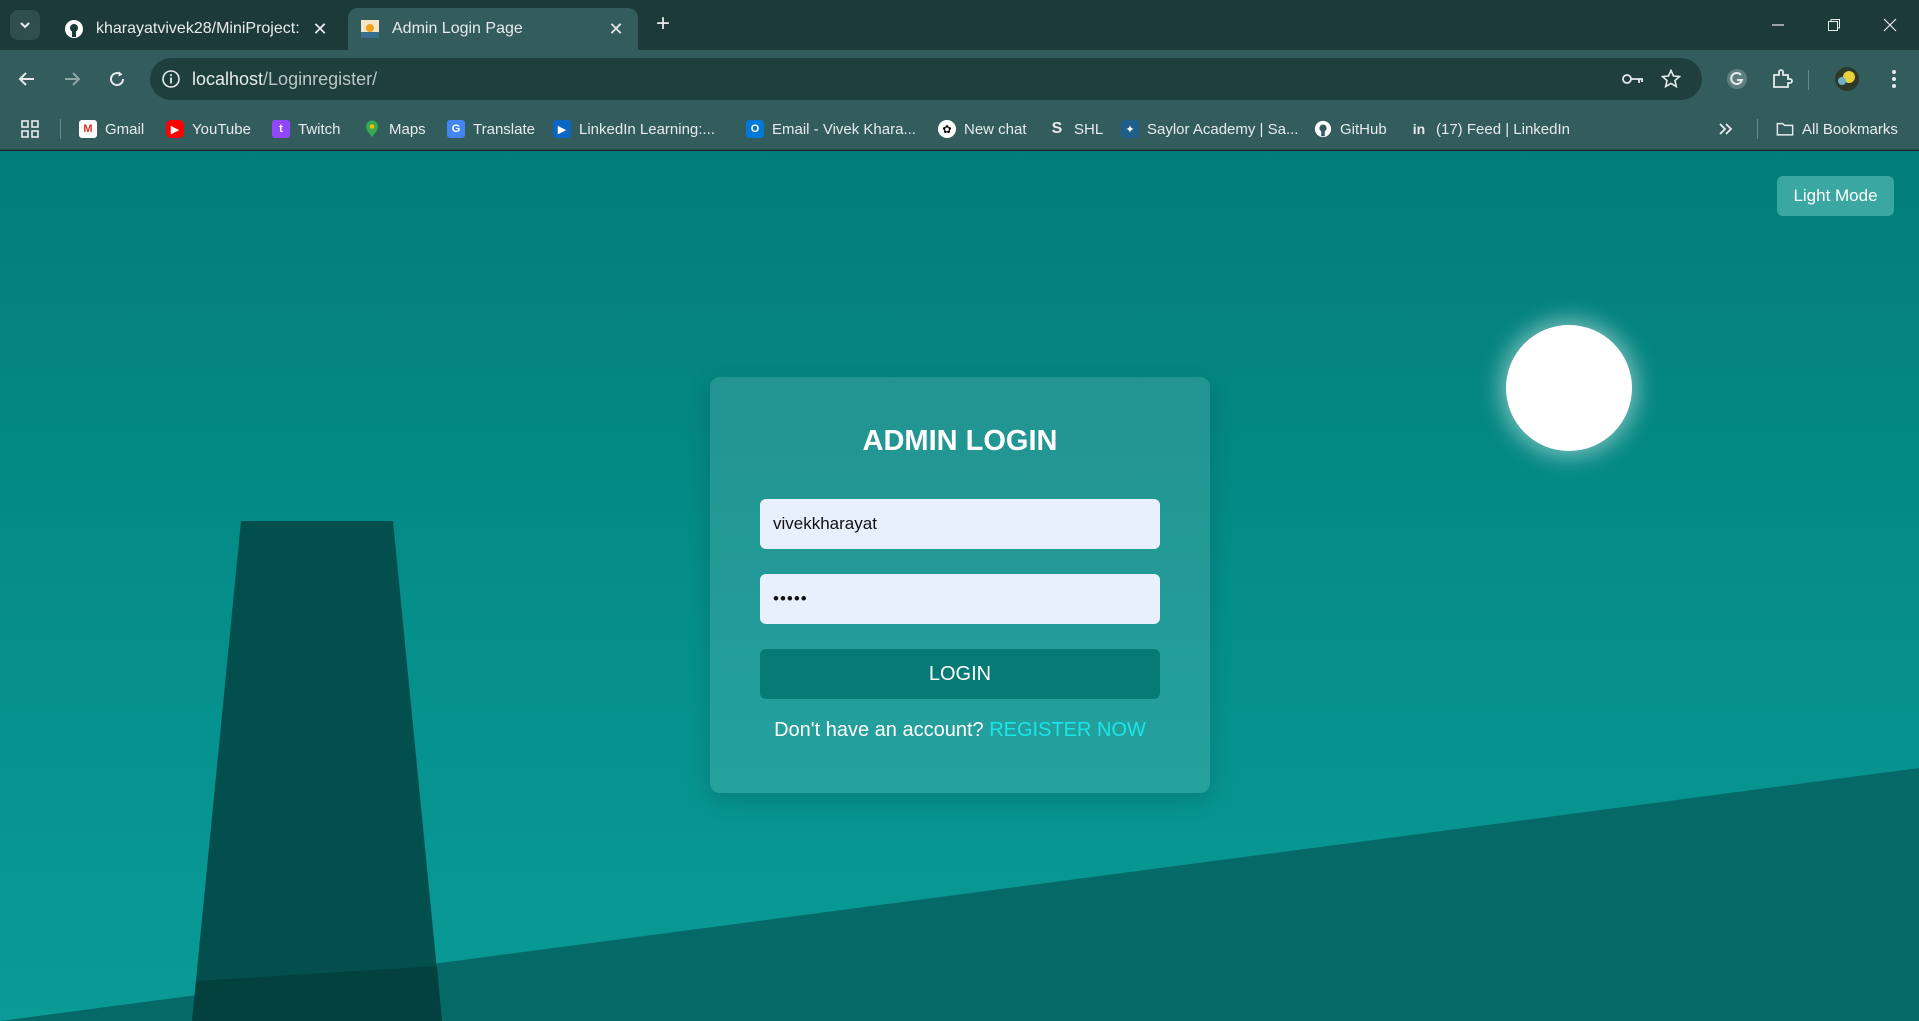 This screenshot has height=1021, width=1919. I want to click on browser-toolbar: localhost/Loginregister/, so click(959, 79).